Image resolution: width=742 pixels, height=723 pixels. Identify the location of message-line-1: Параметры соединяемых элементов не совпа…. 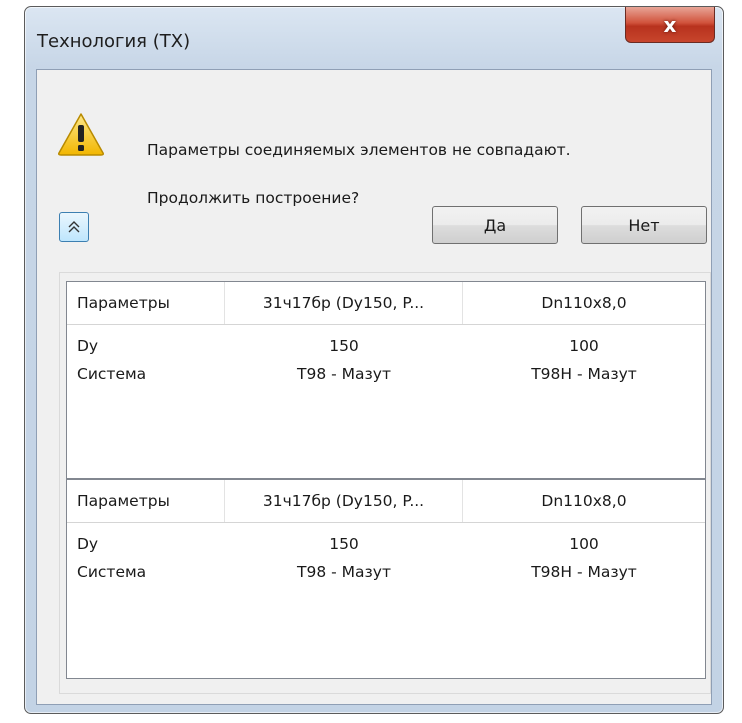
(359, 150).